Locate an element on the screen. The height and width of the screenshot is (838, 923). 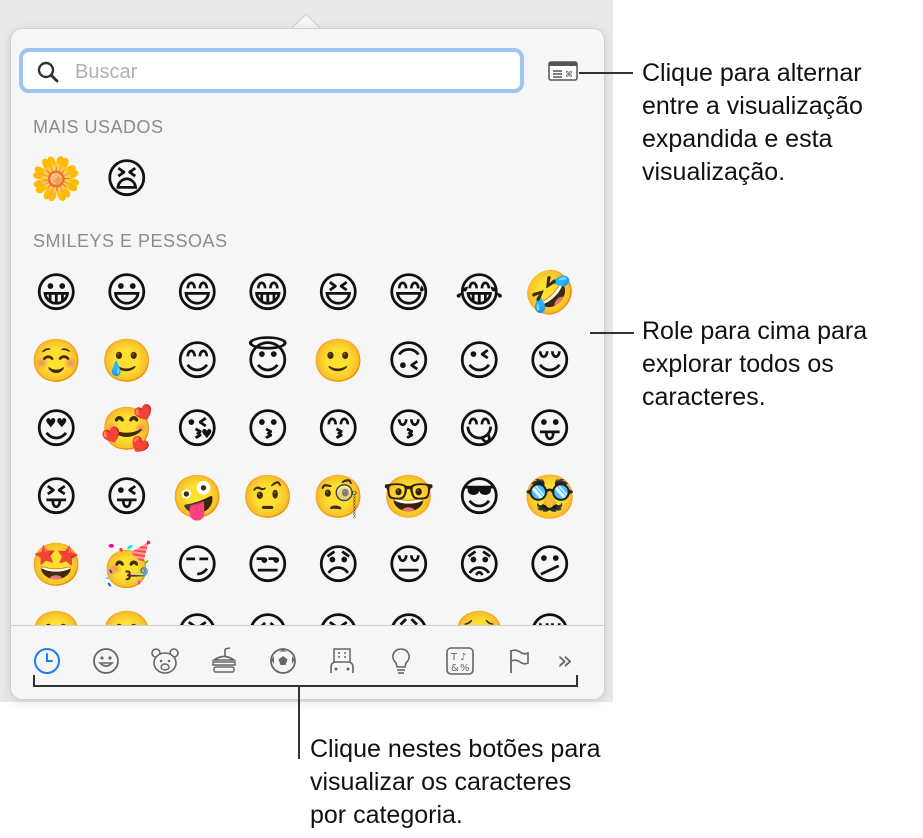
emoji-button: 😔 is located at coordinates (409, 565).